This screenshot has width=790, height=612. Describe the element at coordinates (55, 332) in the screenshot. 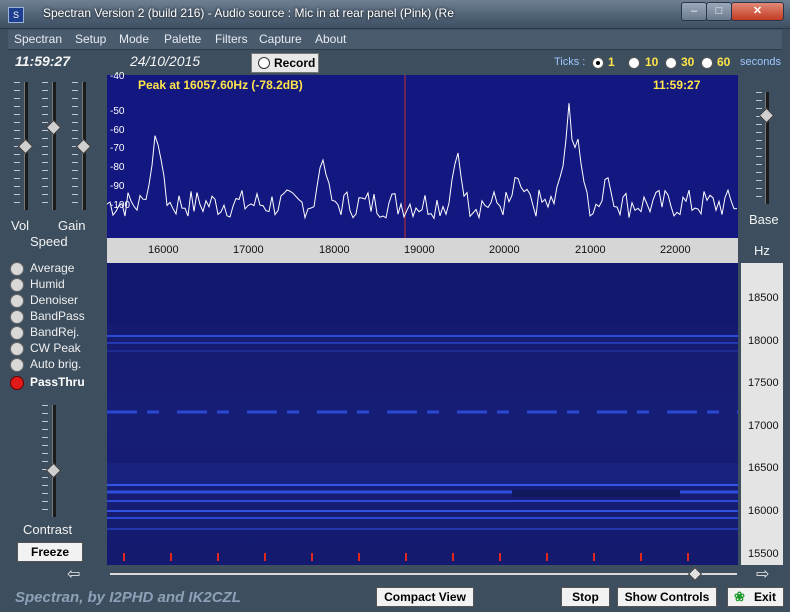

I see `option-label: BandRej.` at that location.